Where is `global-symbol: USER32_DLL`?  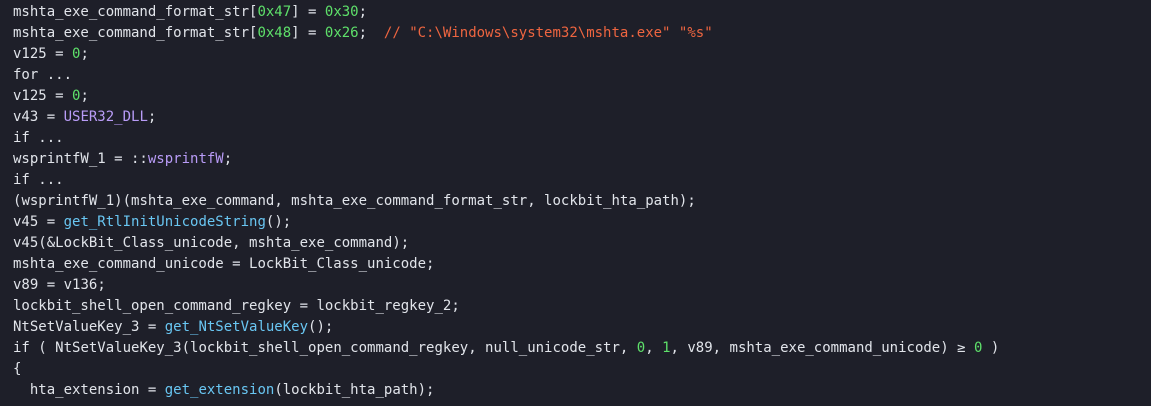 global-symbol: USER32_DLL is located at coordinates (106, 117).